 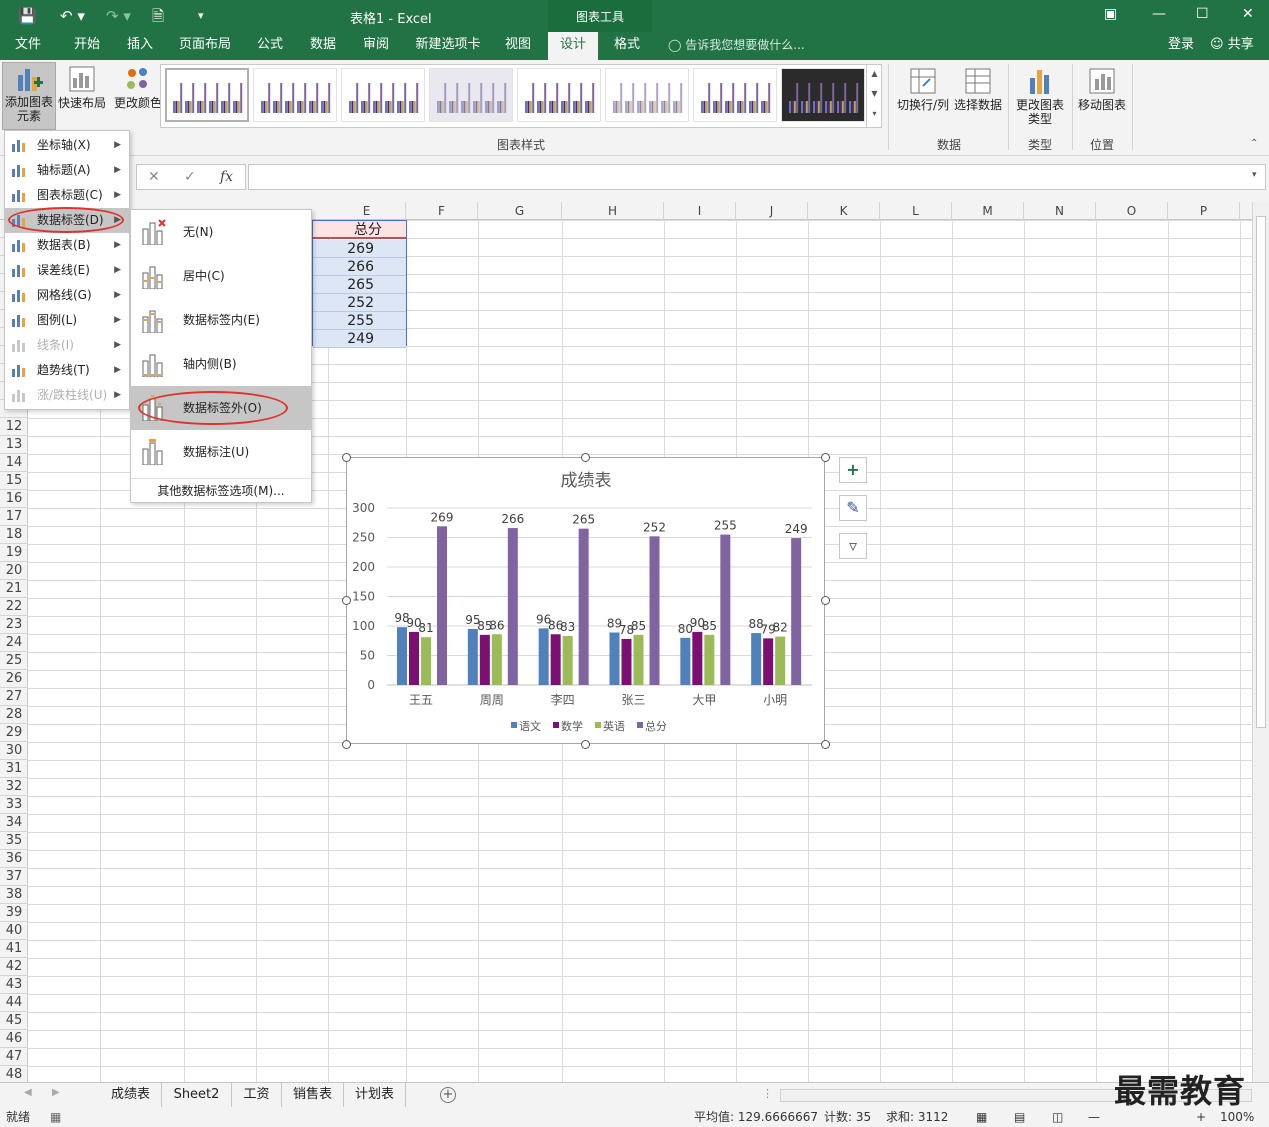 What do you see at coordinates (14, 769) in the screenshot?
I see `row-header: 31` at bounding box center [14, 769].